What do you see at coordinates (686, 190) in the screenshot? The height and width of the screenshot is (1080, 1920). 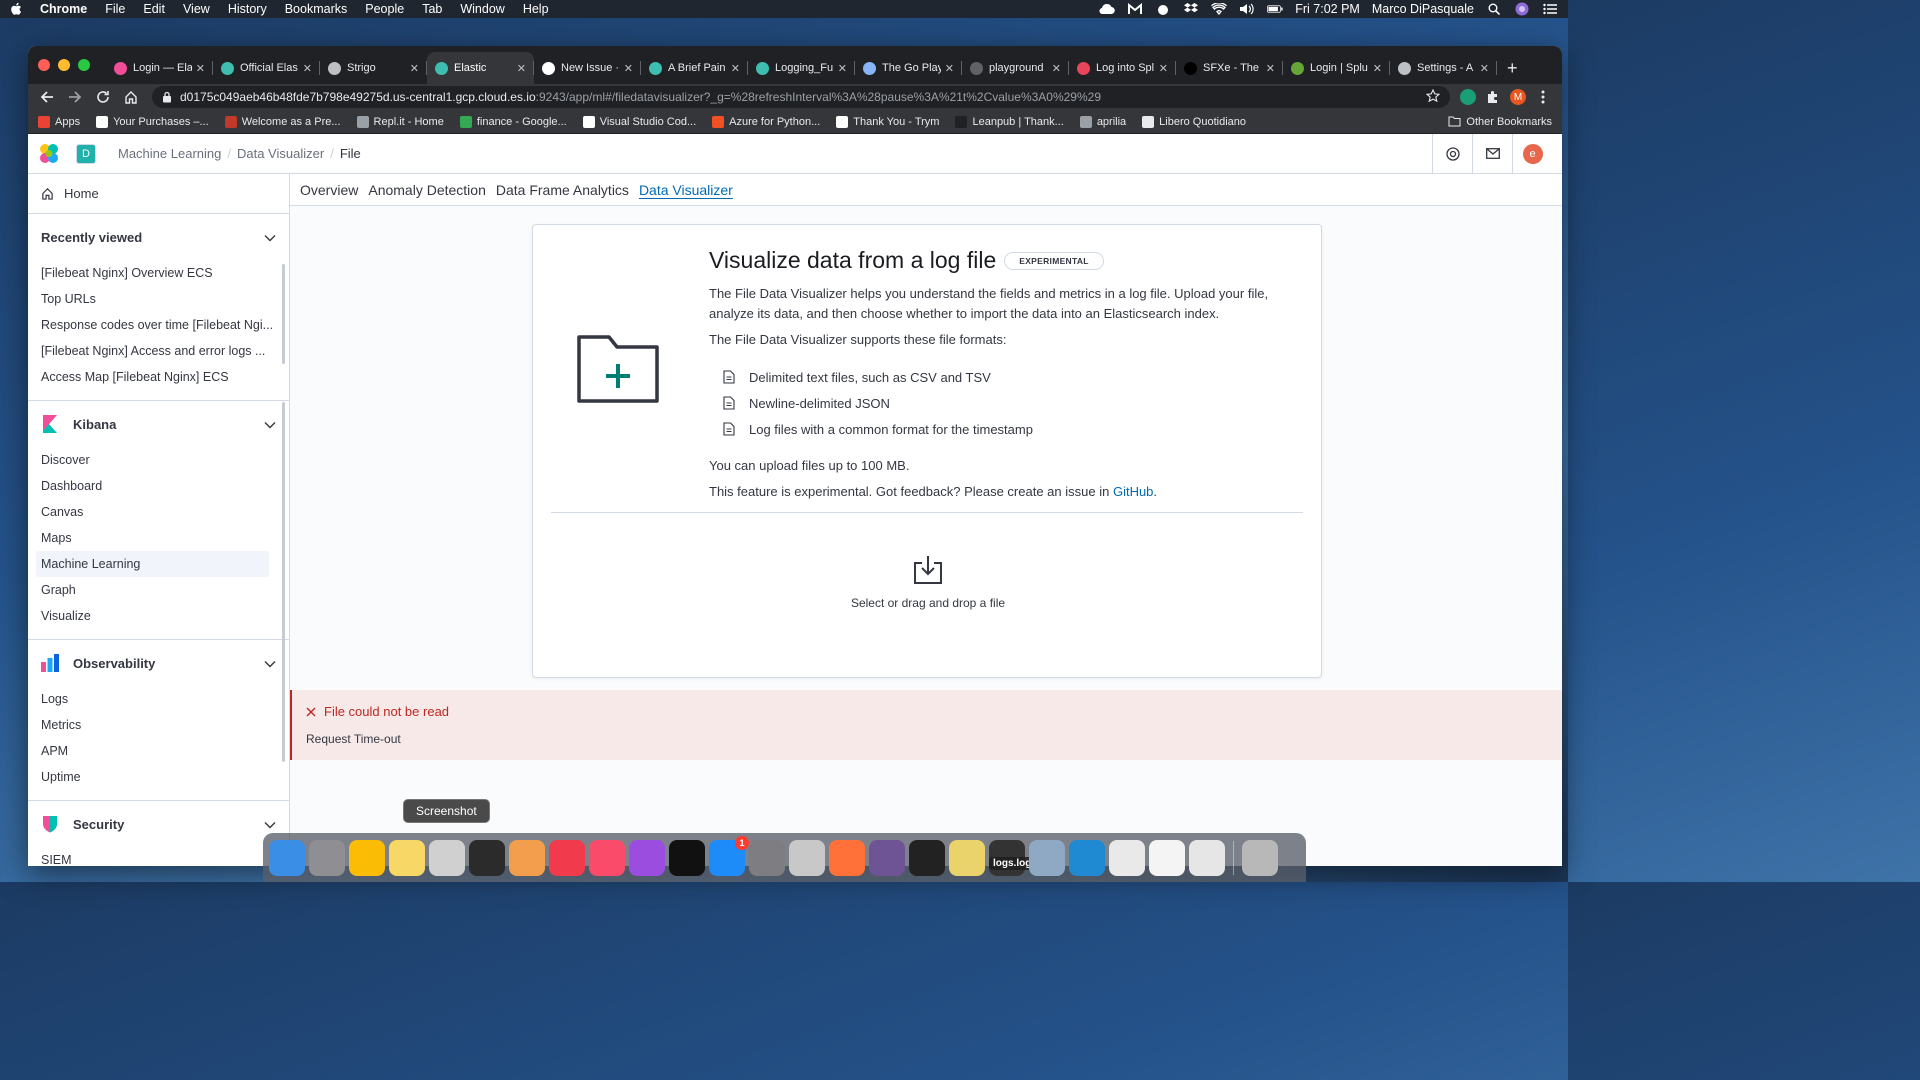 I see `tab-data-visualizer: Data Visualizer` at bounding box center [686, 190].